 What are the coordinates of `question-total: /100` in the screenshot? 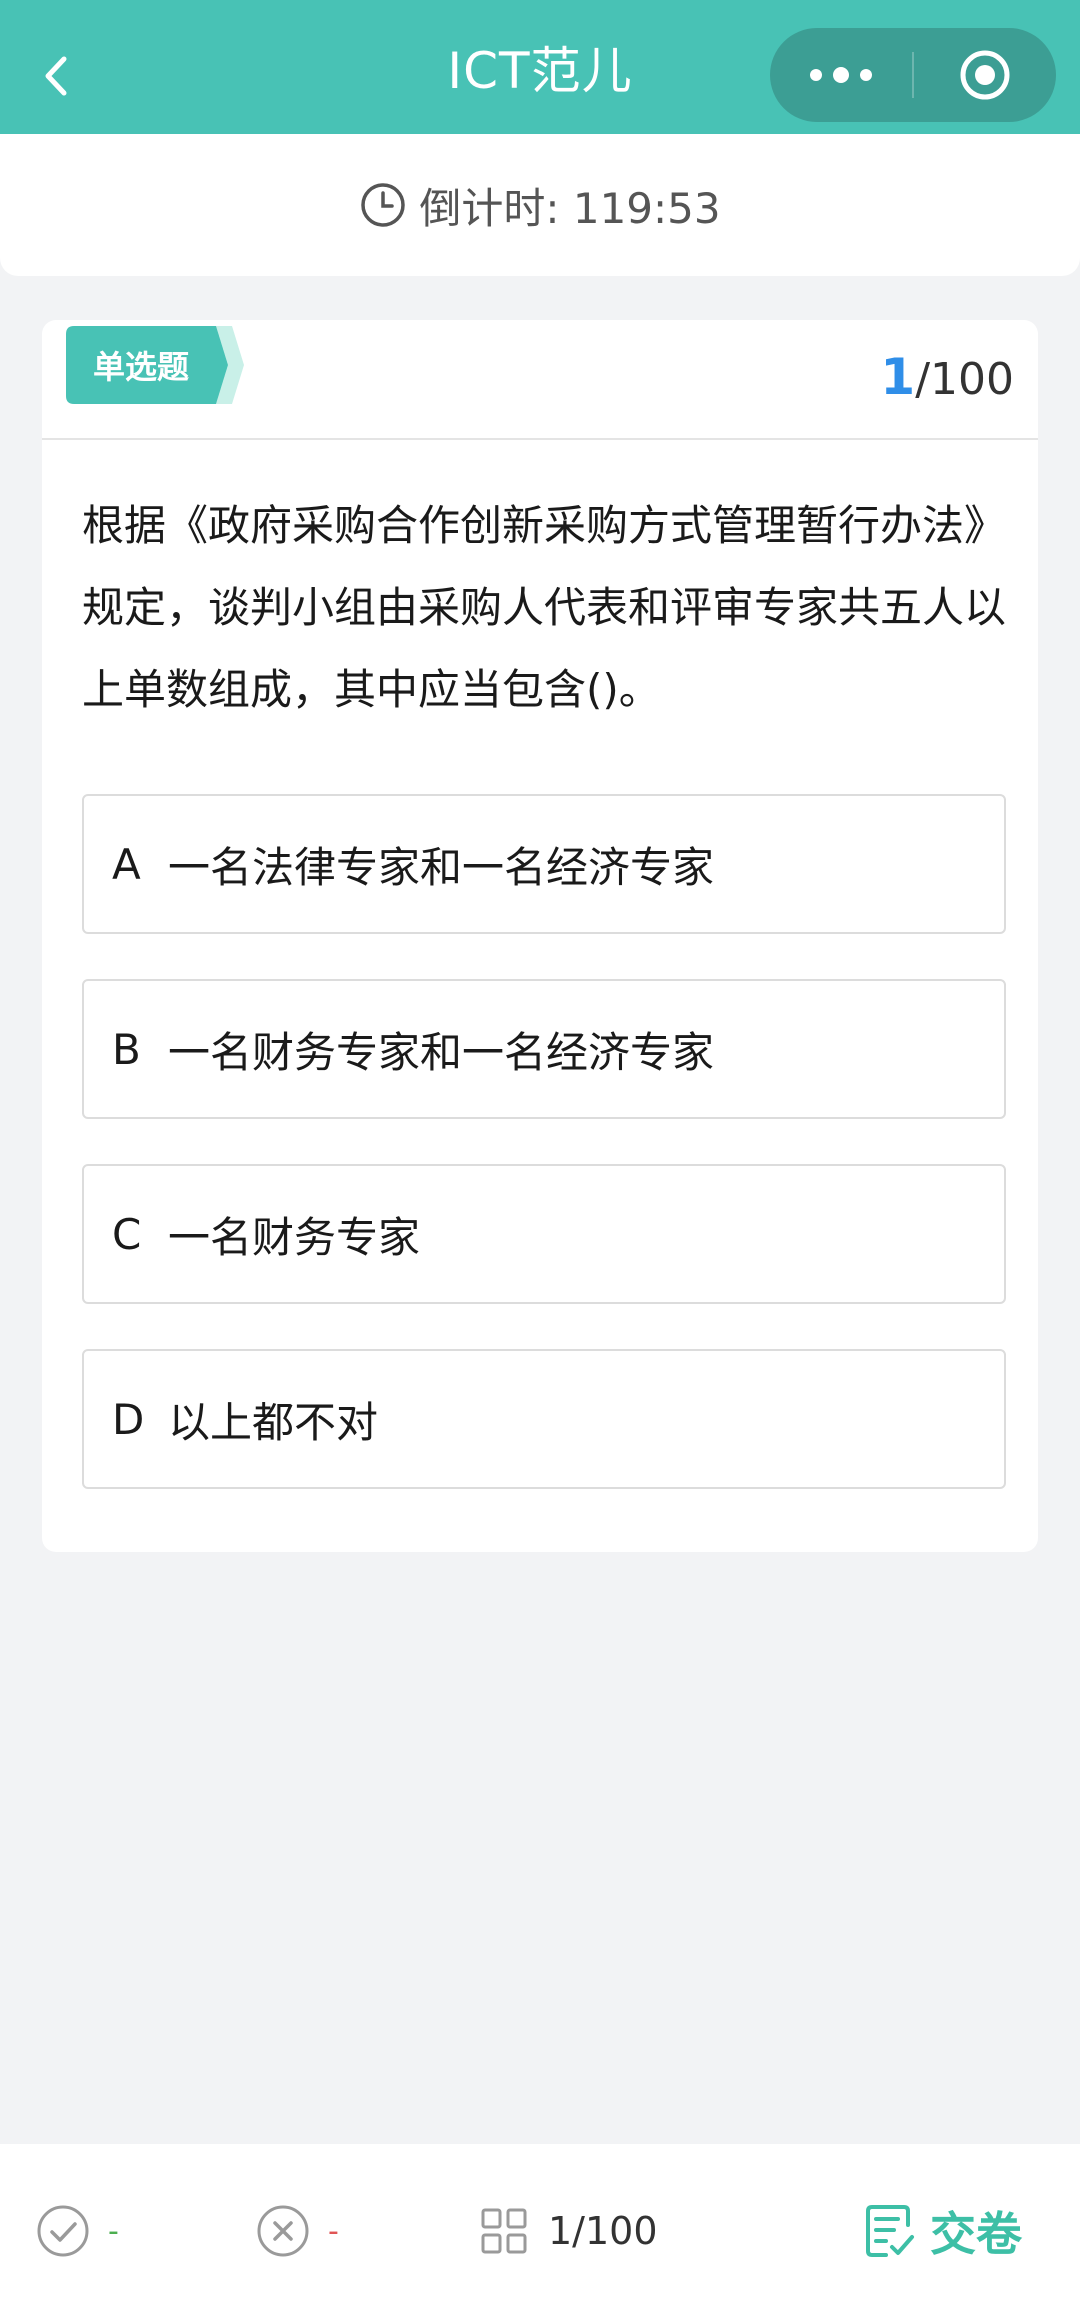 It's located at (964, 379).